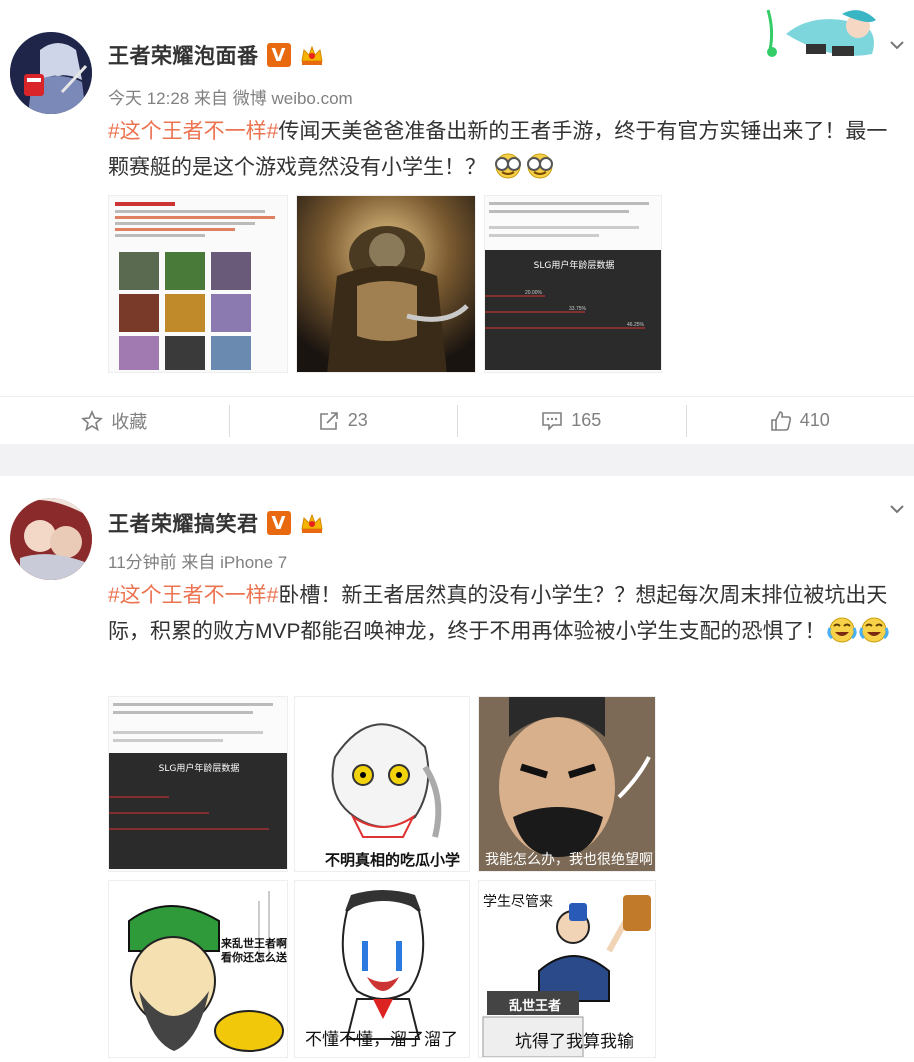  Describe the element at coordinates (586, 420) in the screenshot. I see `comment-count: 165` at that location.